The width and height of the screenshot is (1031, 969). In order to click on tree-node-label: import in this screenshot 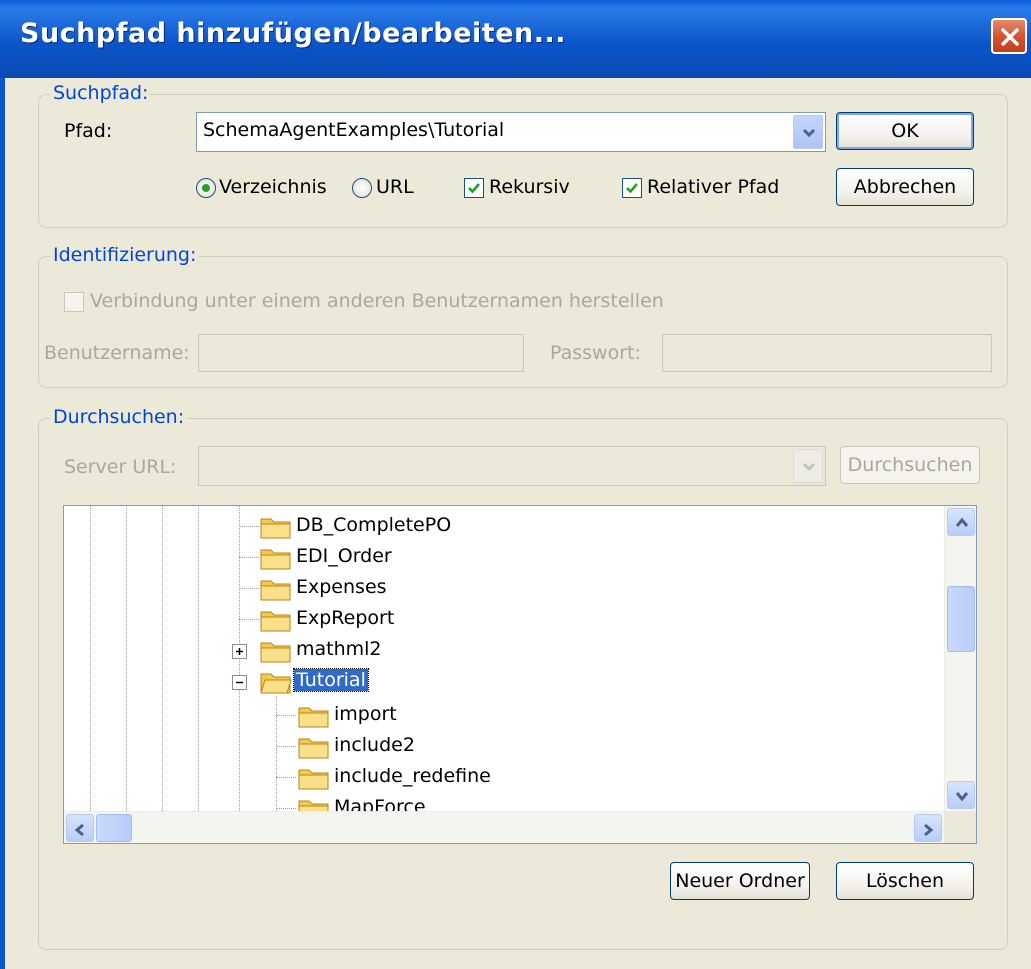, I will do `click(365, 714)`.